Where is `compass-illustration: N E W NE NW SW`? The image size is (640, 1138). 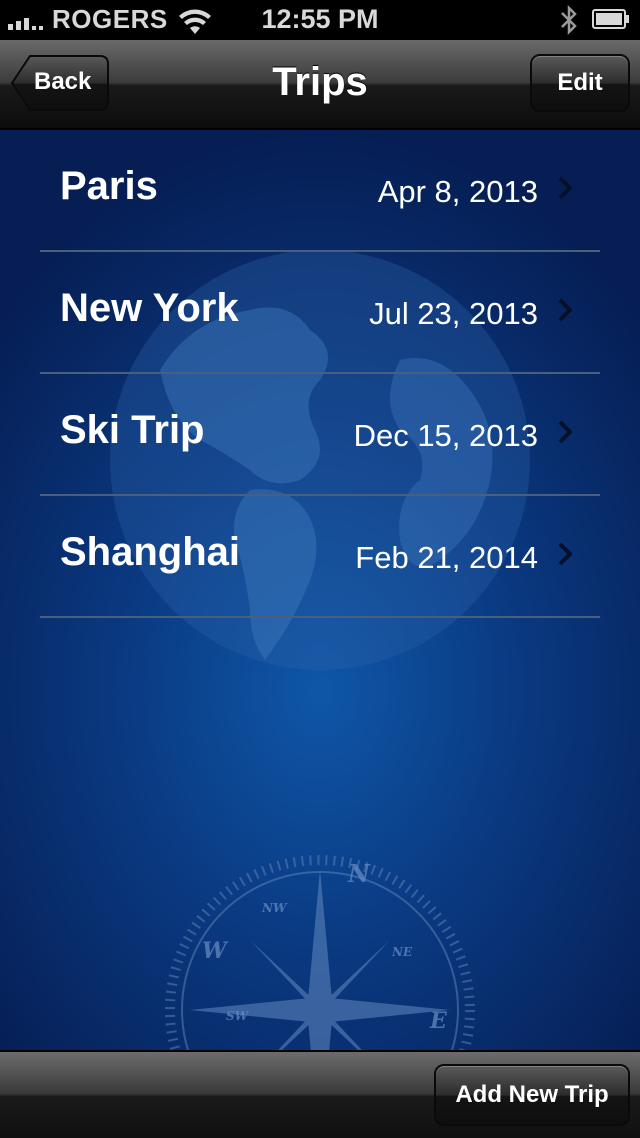 compass-illustration: N E W NE NW SW is located at coordinates (320, 952).